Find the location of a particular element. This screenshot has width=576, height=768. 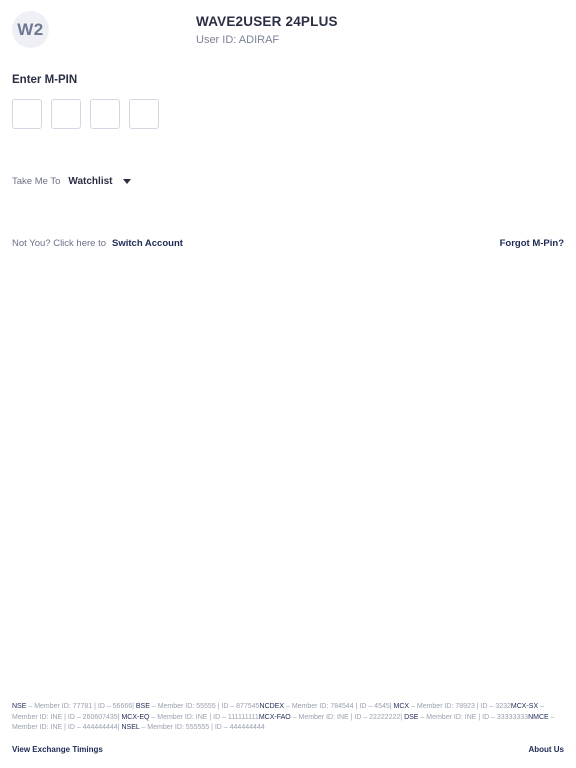

mpin-title: Enter M-PIN is located at coordinates (45, 80).